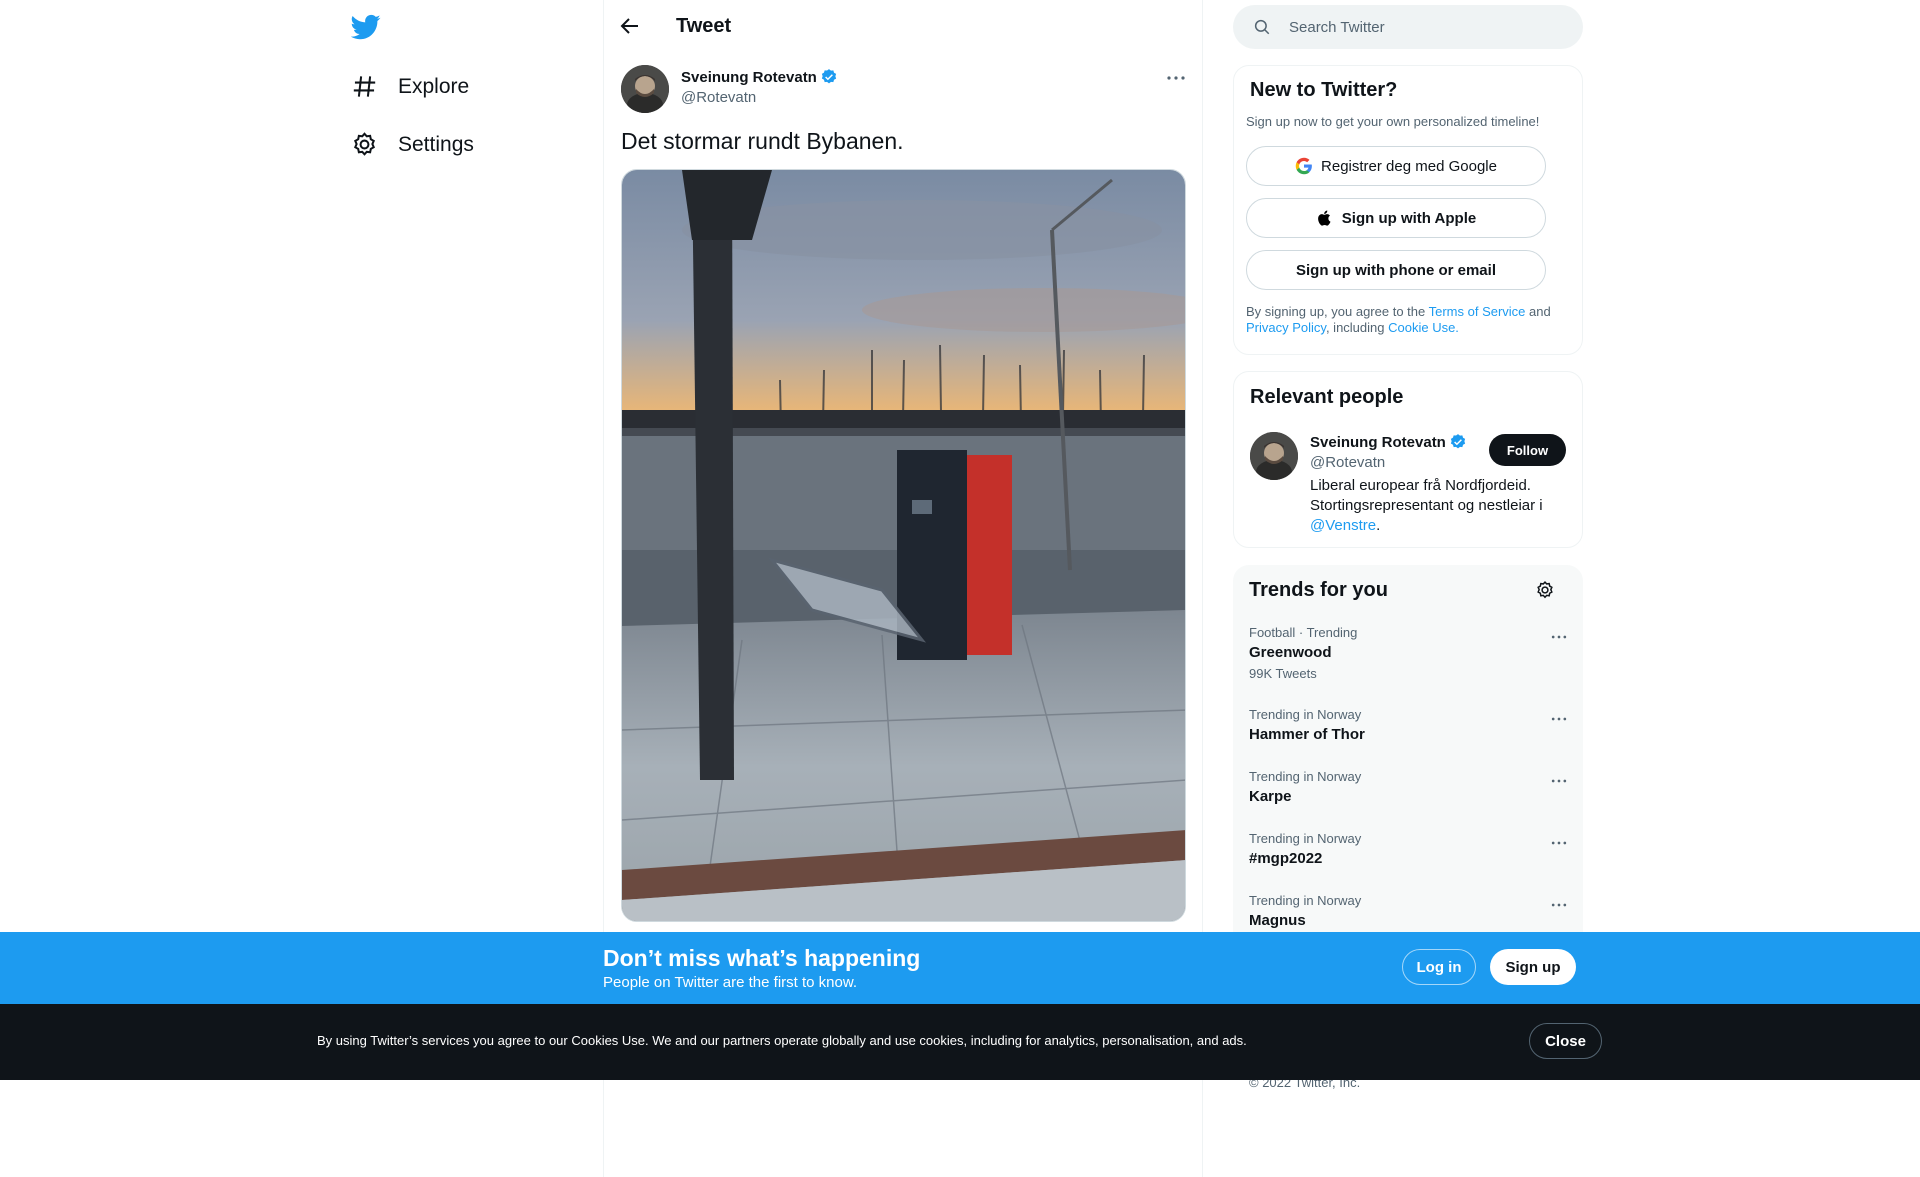  I want to click on search-input, so click(1429, 27).